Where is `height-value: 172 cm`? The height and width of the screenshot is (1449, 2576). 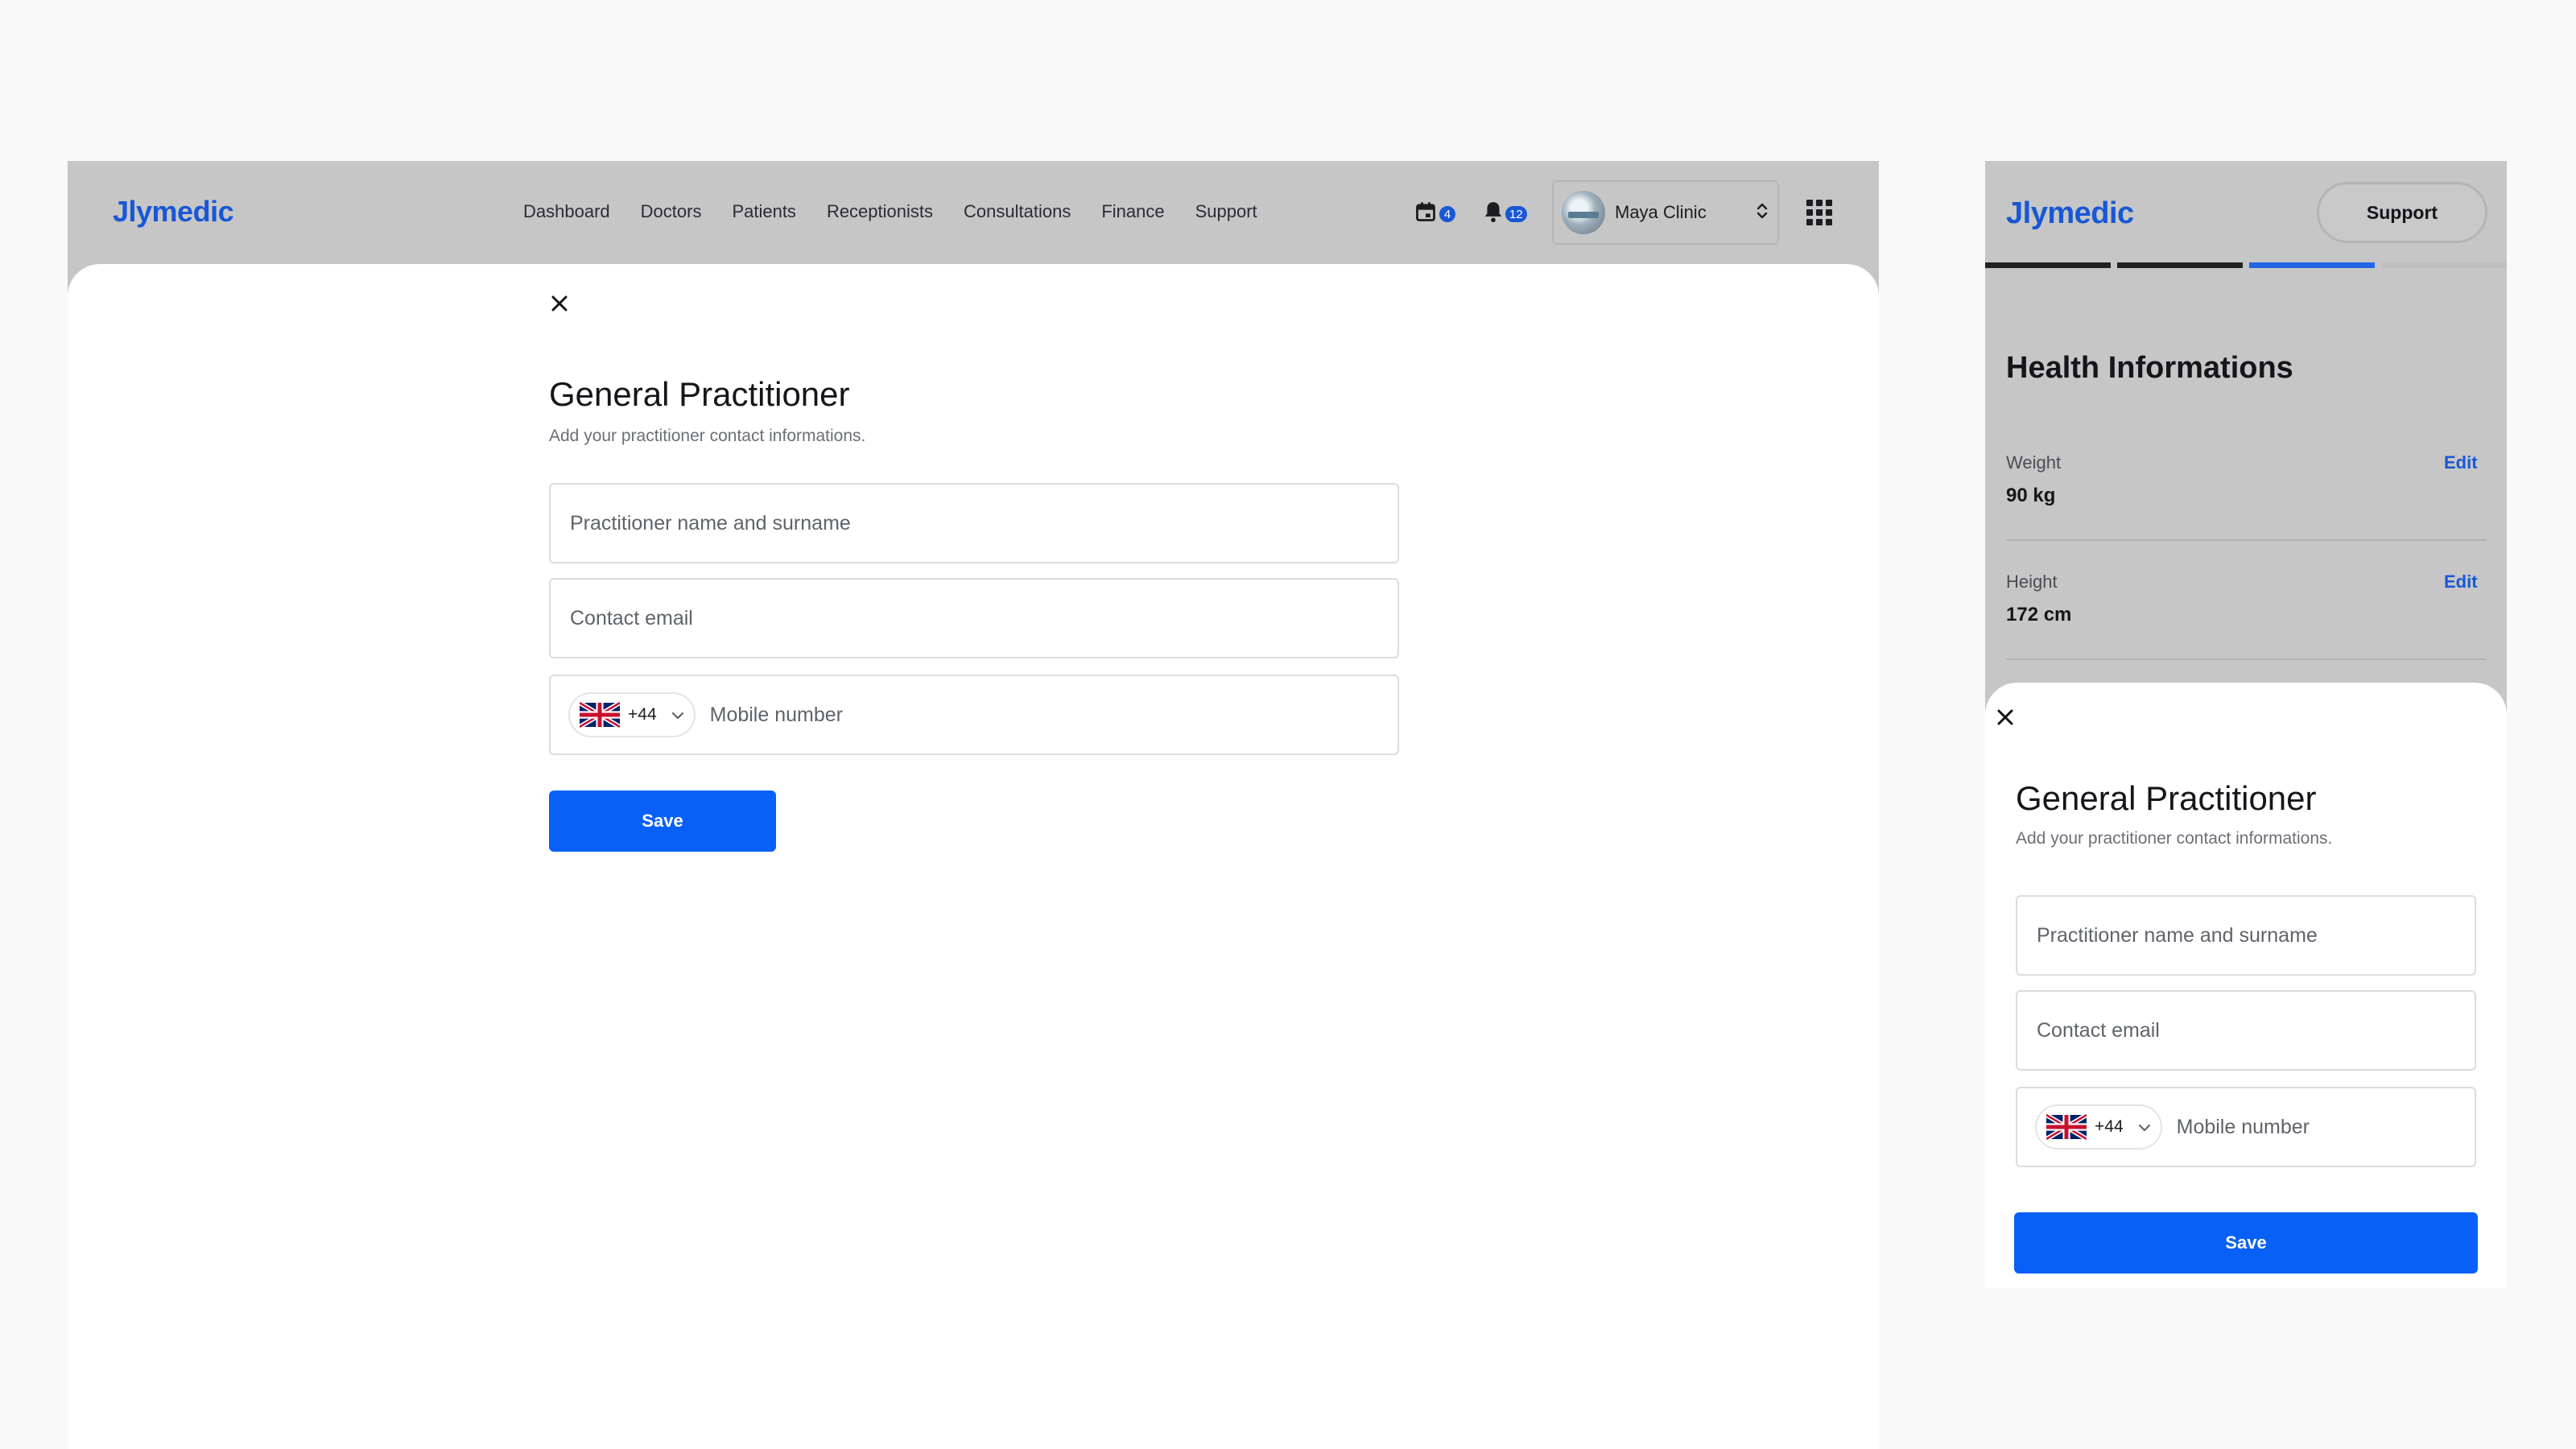
height-value: 172 cm is located at coordinates (2039, 614).